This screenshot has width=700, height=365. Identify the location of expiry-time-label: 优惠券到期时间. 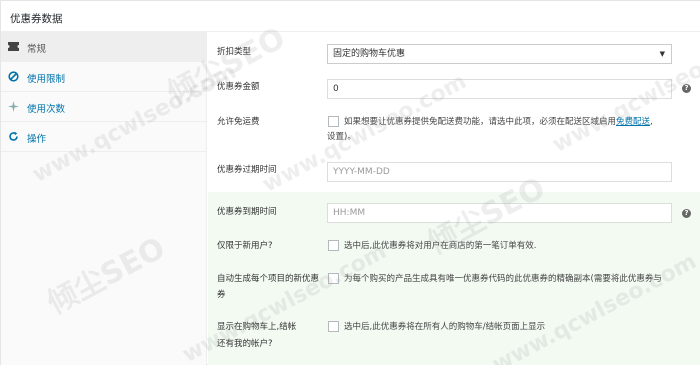
(247, 212).